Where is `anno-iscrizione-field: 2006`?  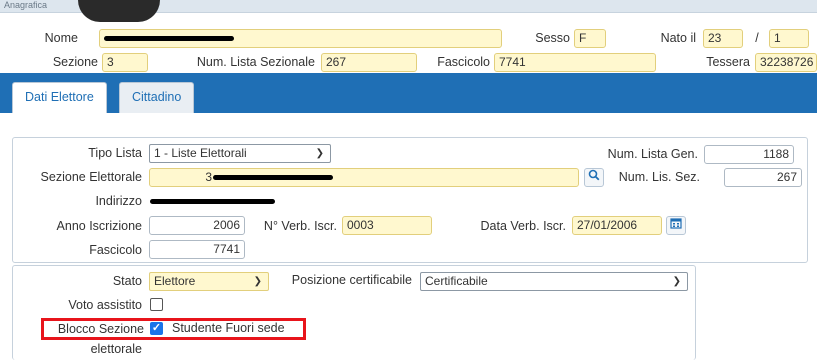
anno-iscrizione-field: 2006 is located at coordinates (197, 225).